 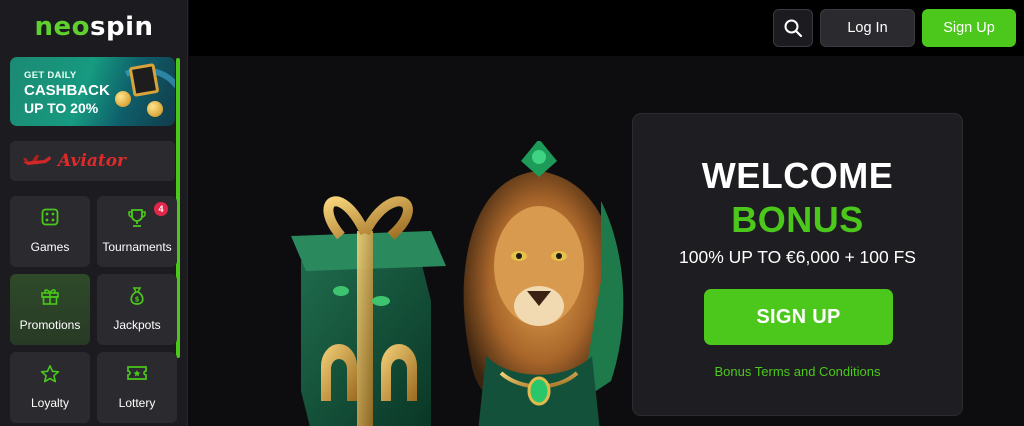 What do you see at coordinates (50, 231) in the screenshot?
I see `sidebar-item-games: Games` at bounding box center [50, 231].